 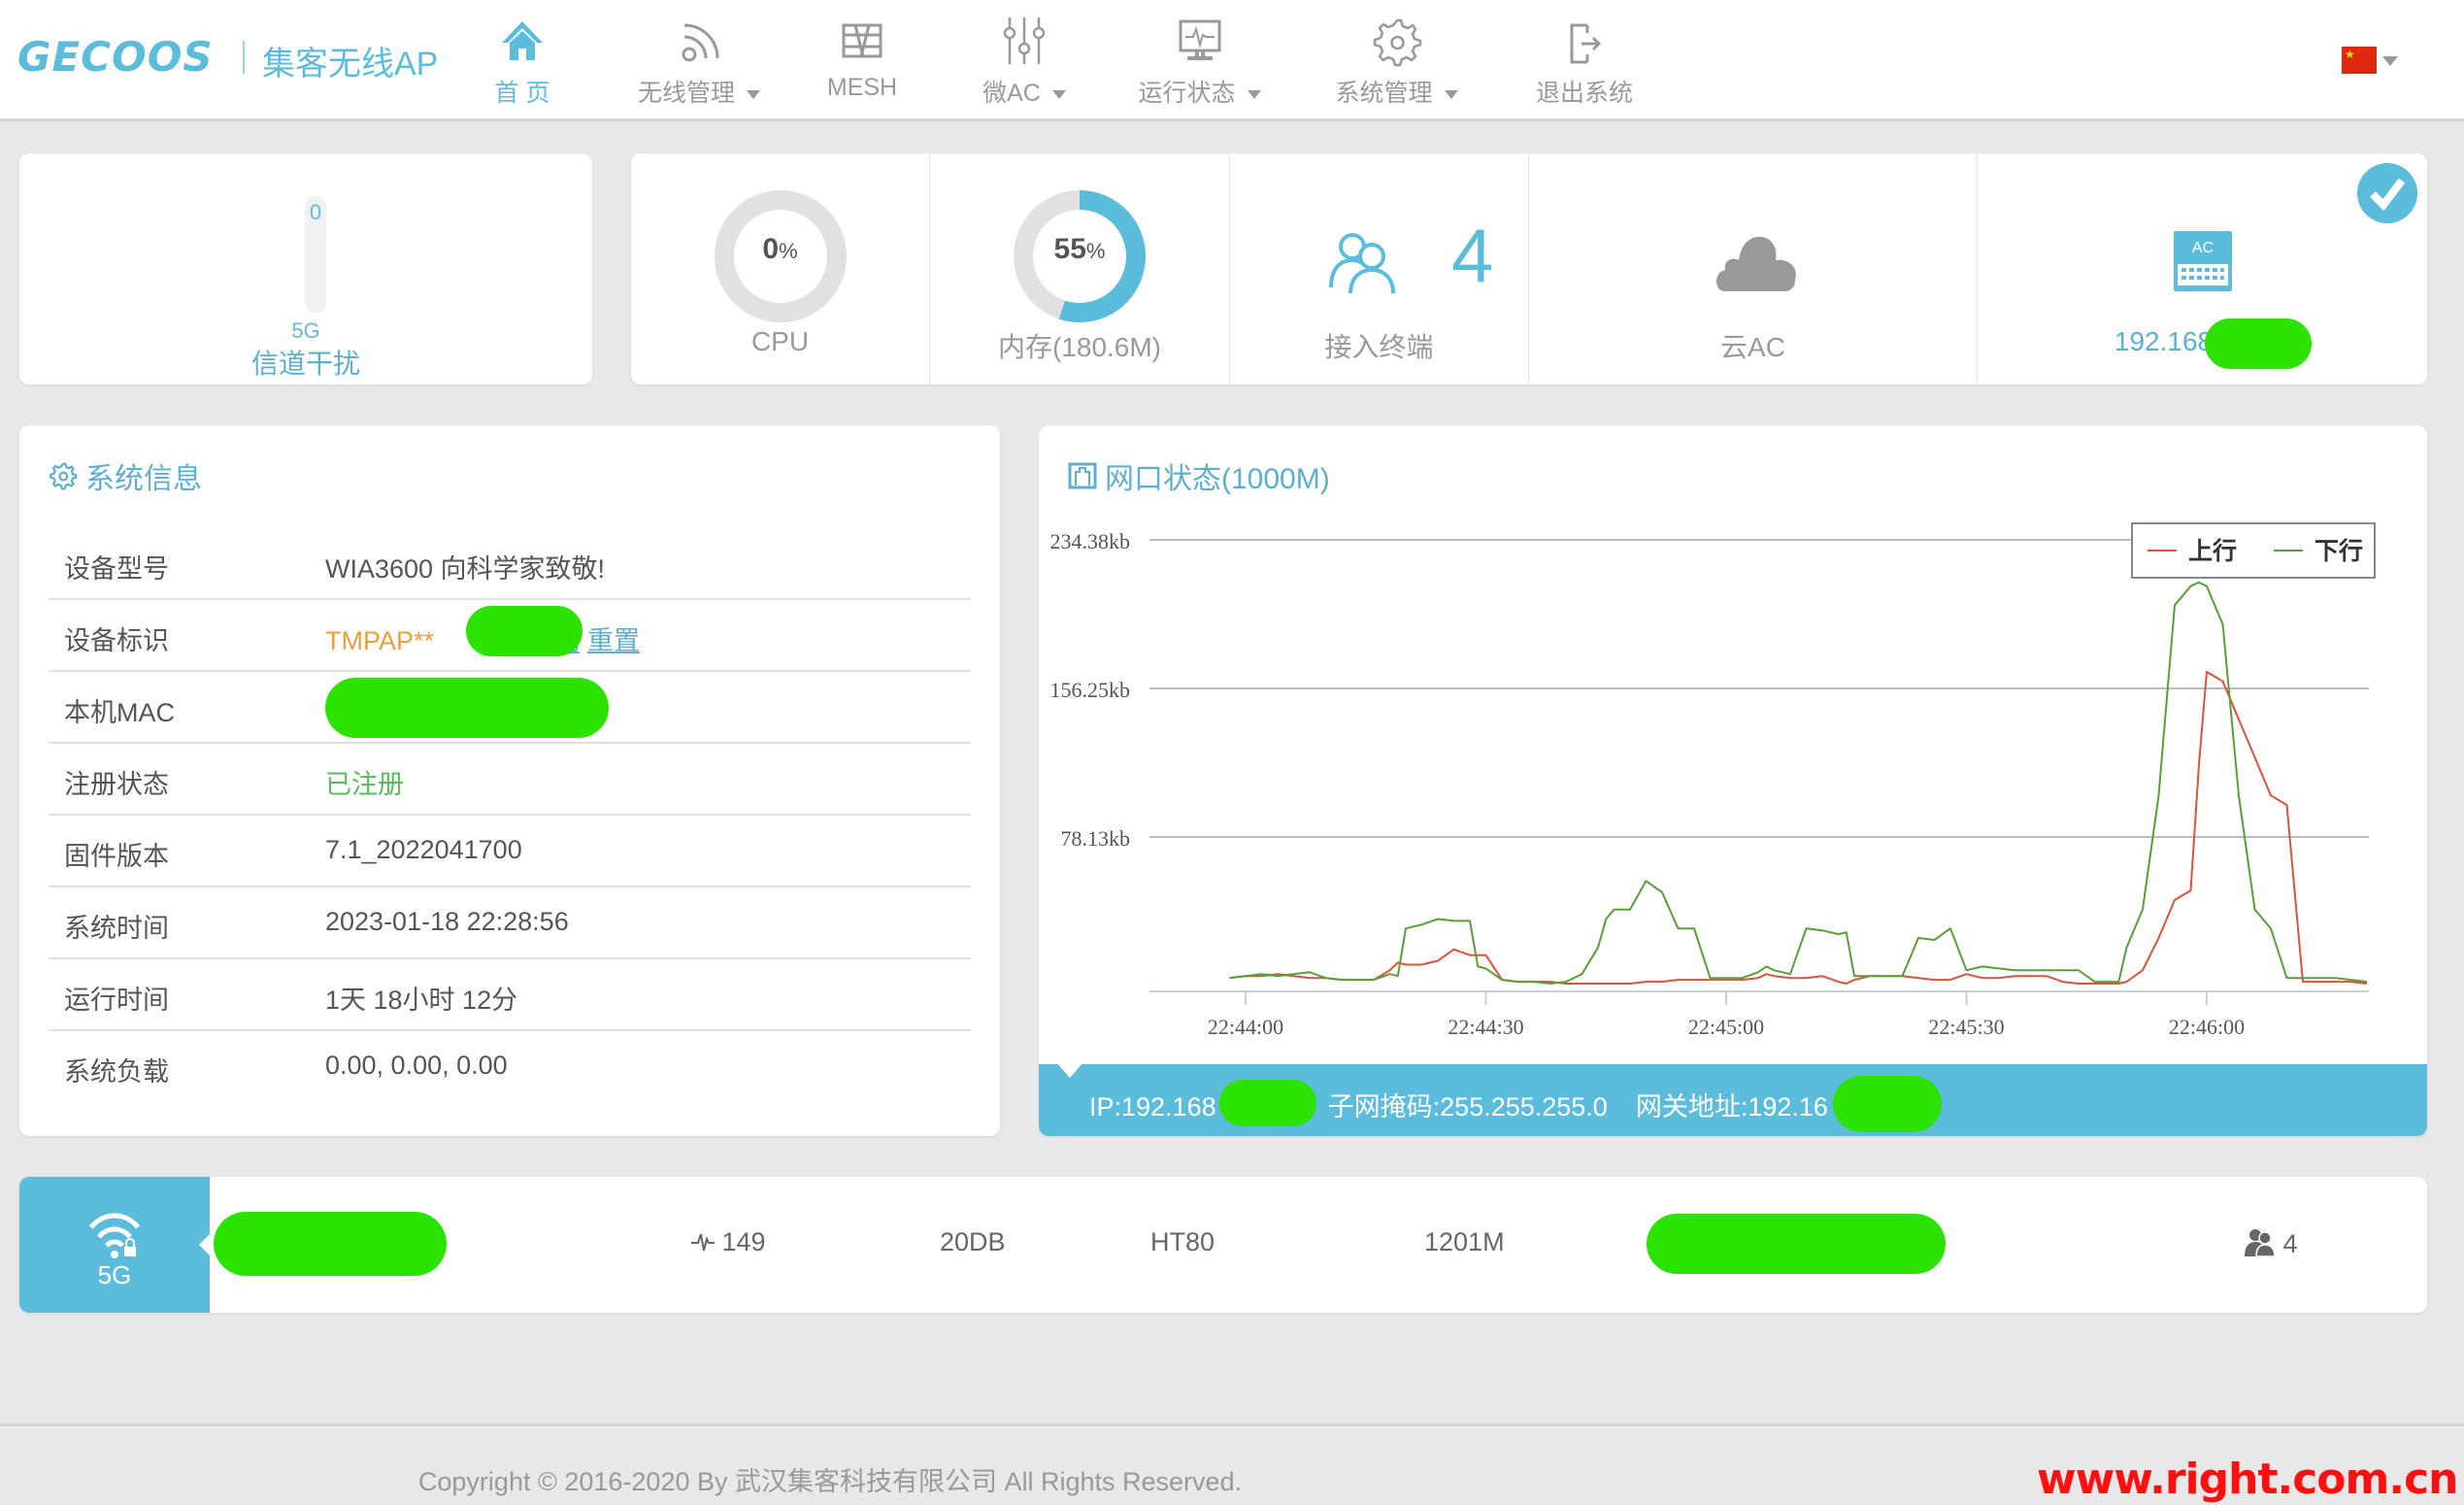 What do you see at coordinates (1254, 94) in the screenshot?
I see `chevron-down-icon` at bounding box center [1254, 94].